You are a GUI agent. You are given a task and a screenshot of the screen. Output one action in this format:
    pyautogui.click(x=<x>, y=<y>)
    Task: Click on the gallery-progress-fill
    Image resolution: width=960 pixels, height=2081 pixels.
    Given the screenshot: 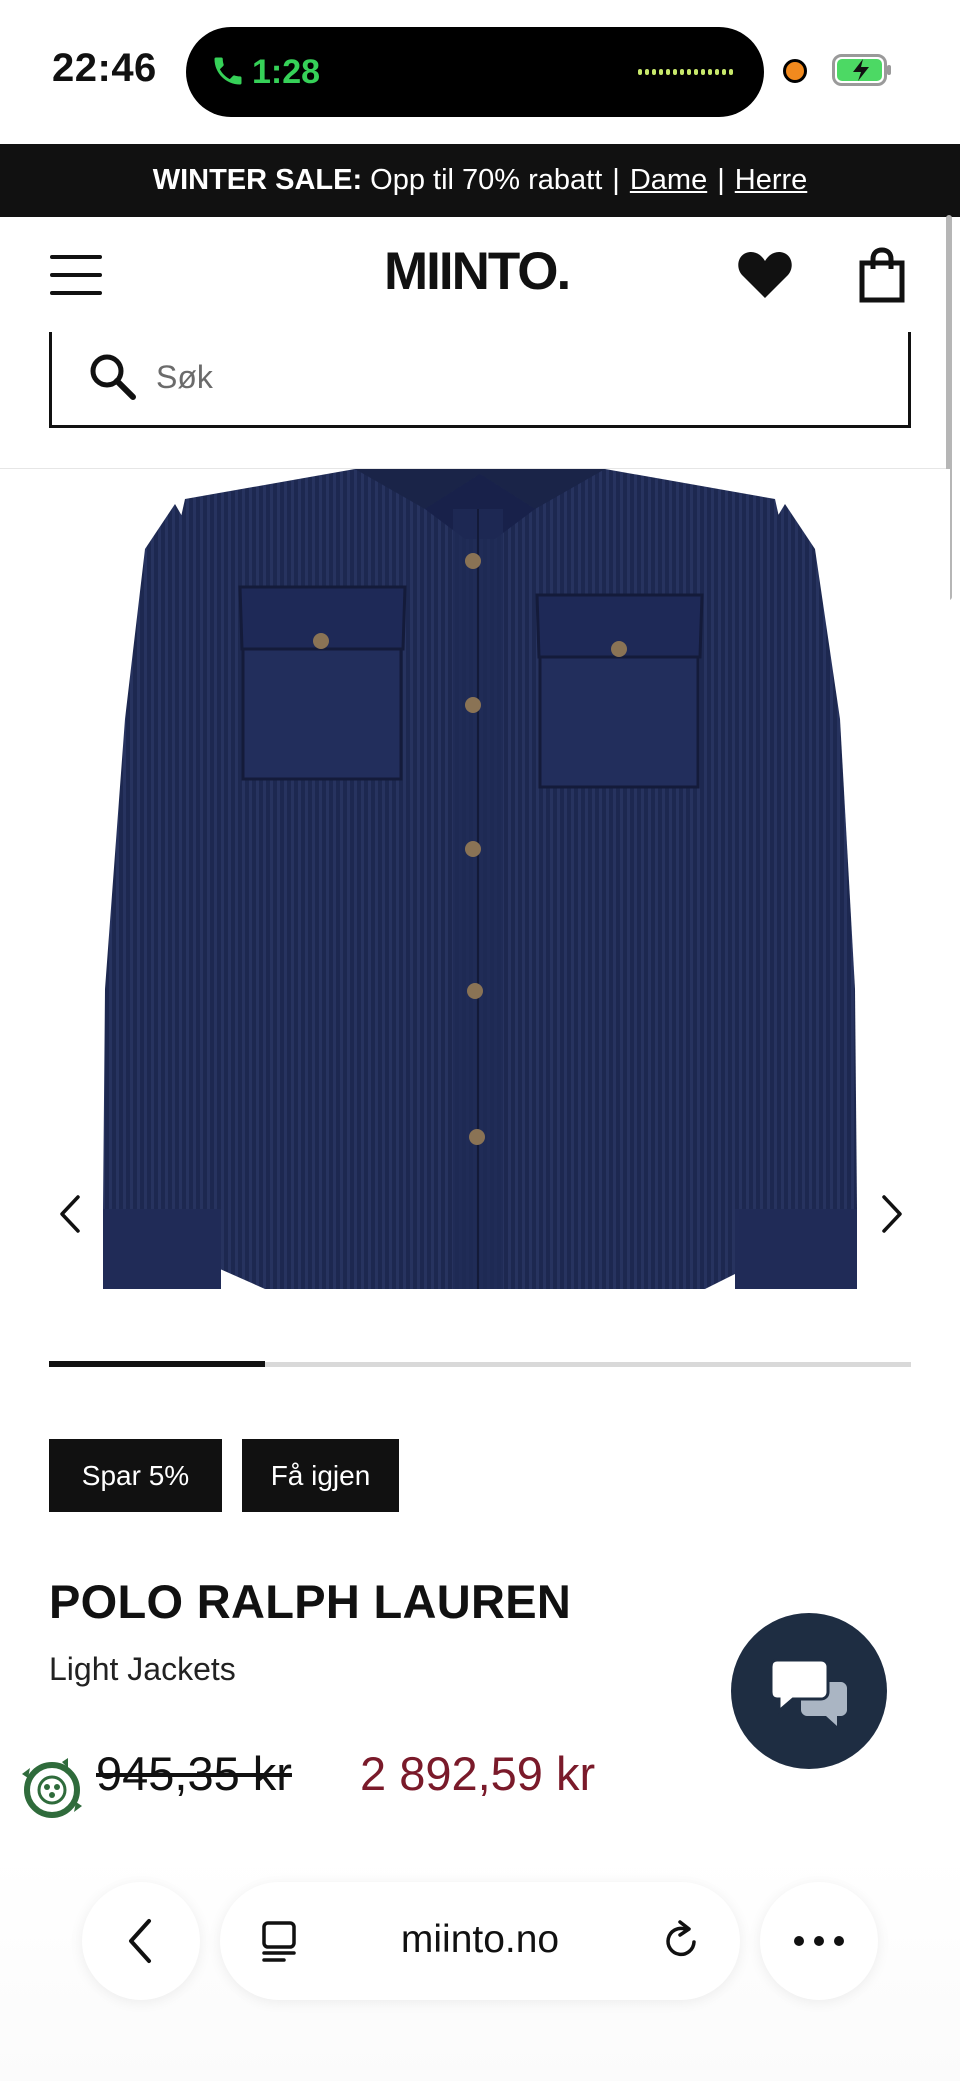 What is the action you would take?
    pyautogui.click(x=157, y=1364)
    